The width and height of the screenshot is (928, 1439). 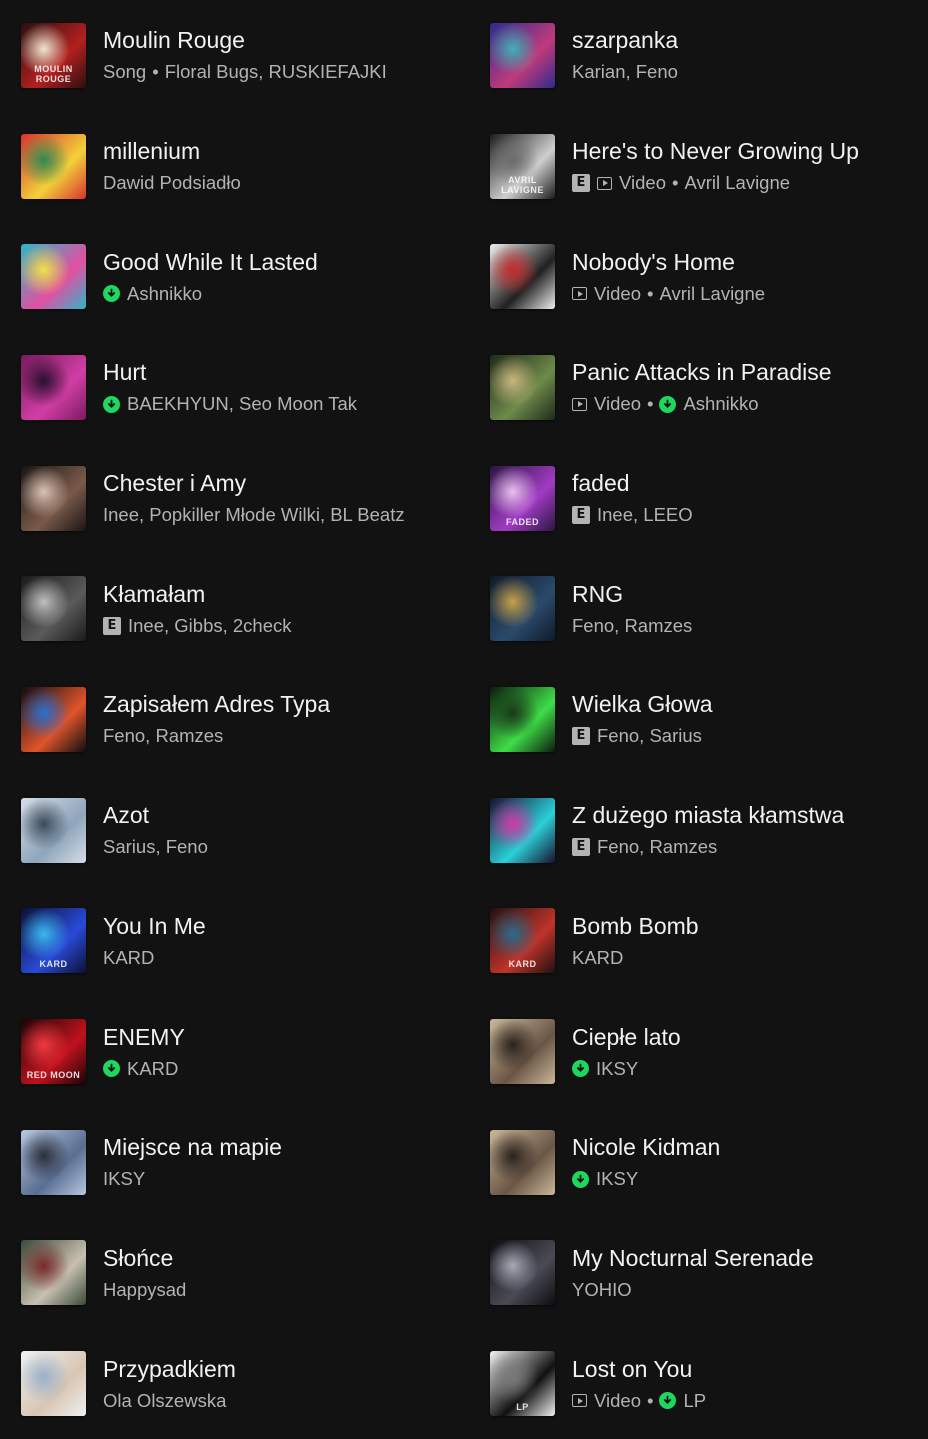 What do you see at coordinates (708, 815) in the screenshot?
I see `track-title: Z dużego miasta kłamstwa` at bounding box center [708, 815].